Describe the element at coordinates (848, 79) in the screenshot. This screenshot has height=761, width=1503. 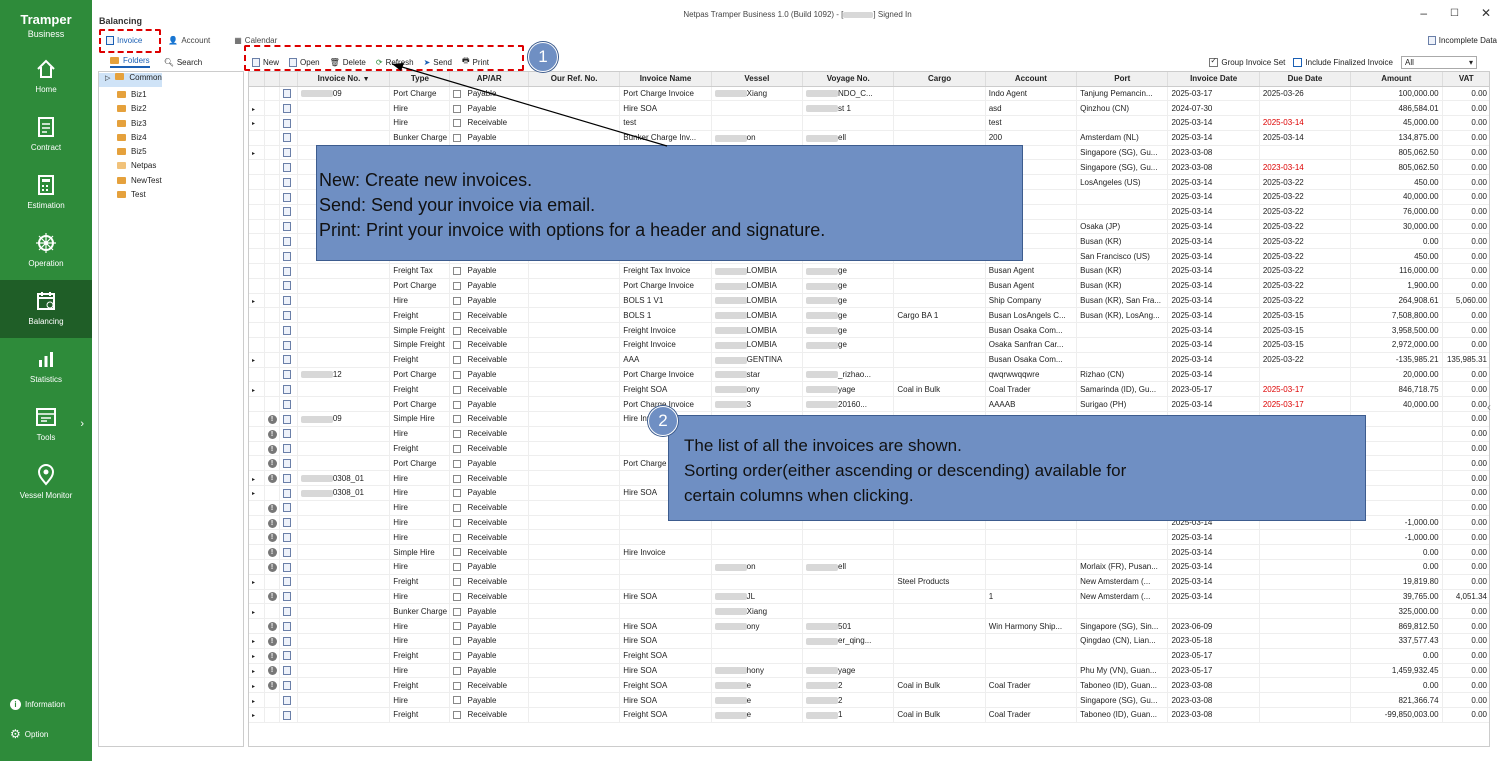
I see `col-voyage: Voyage No.` at that location.